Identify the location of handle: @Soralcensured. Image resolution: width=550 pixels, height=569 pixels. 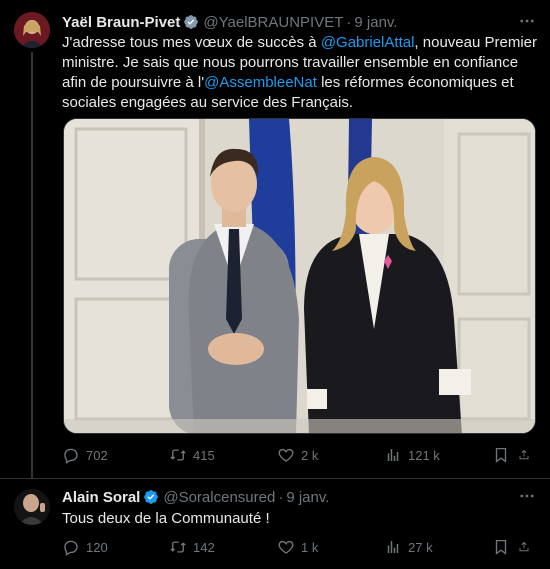
(219, 497).